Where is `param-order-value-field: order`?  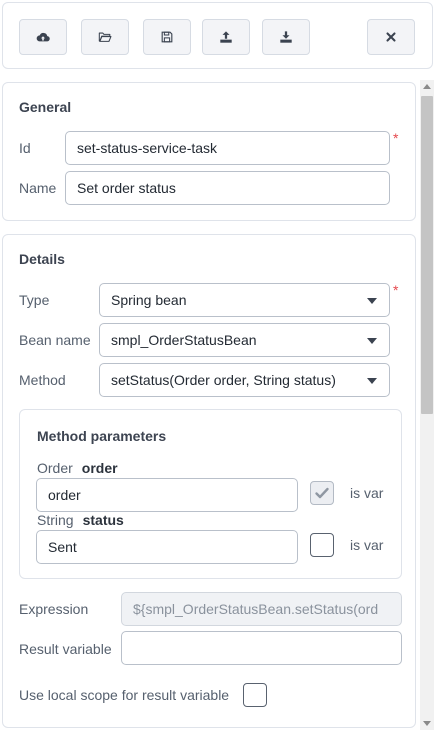 param-order-value-field: order is located at coordinates (167, 495).